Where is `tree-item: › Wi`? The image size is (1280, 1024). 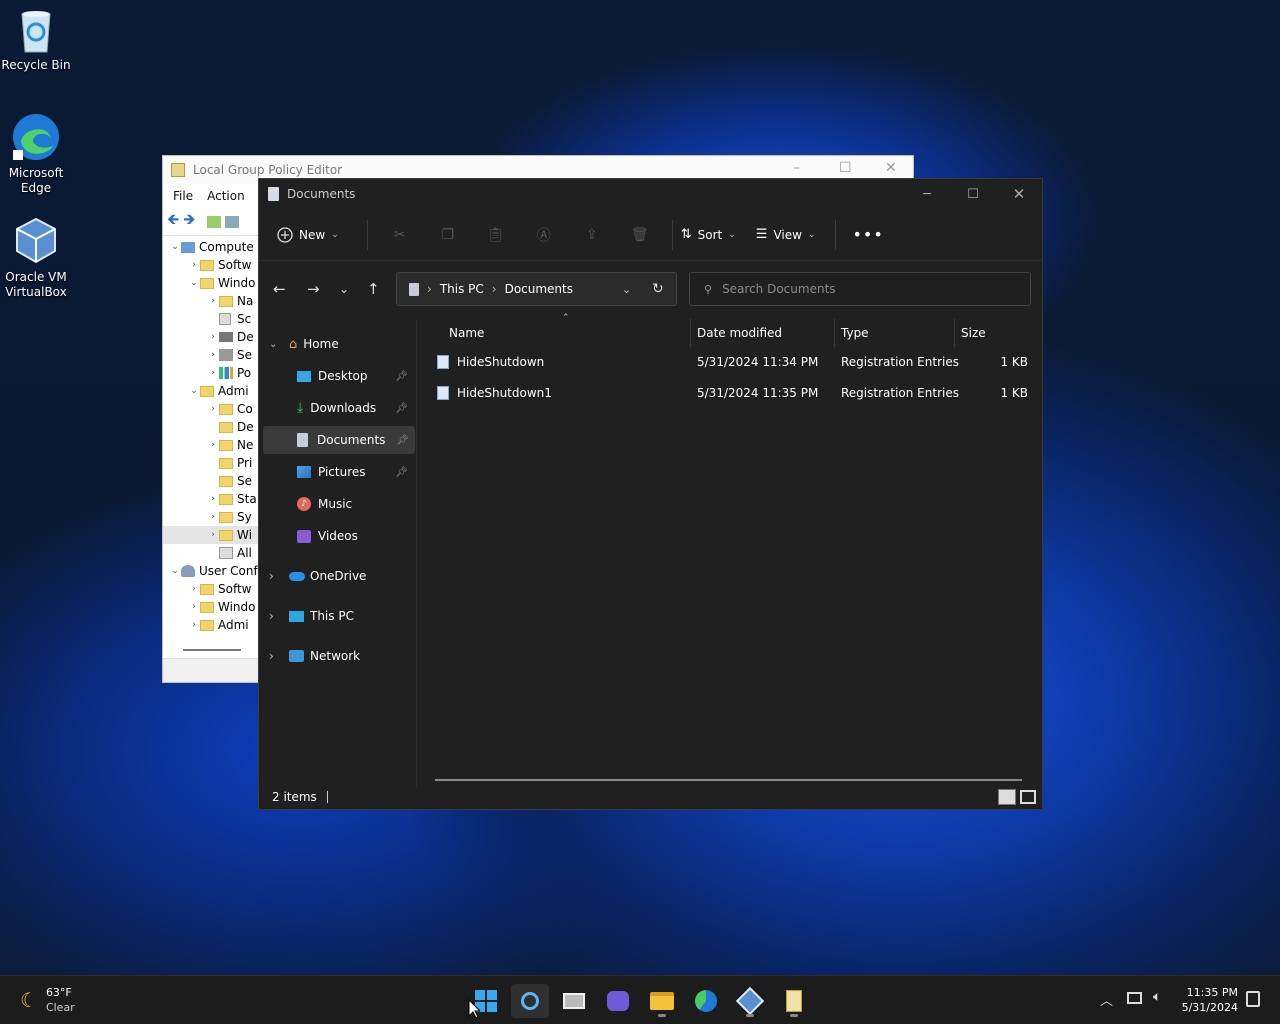
tree-item: › Wi is located at coordinates (211, 535).